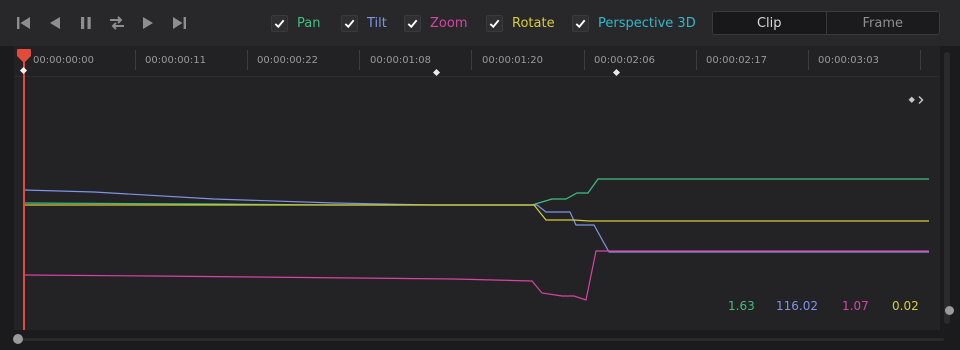 The image size is (960, 350). What do you see at coordinates (24, 56) in the screenshot?
I see `playhead-handle` at bounding box center [24, 56].